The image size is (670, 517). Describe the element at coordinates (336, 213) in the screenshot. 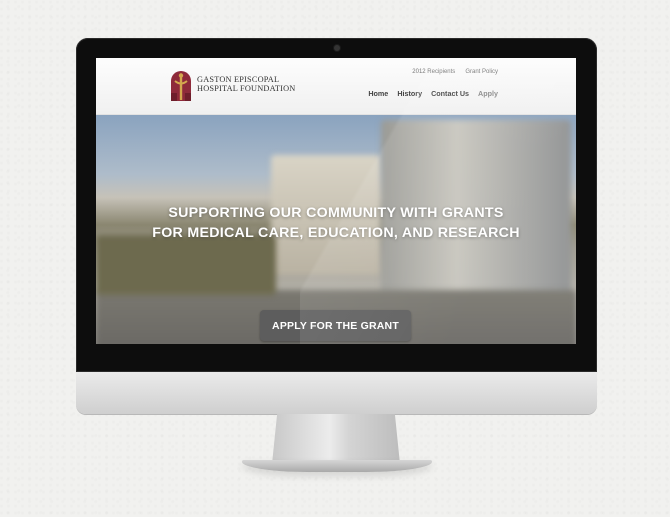

I see `hero-headline-line-1: Supporting our community with grants` at that location.